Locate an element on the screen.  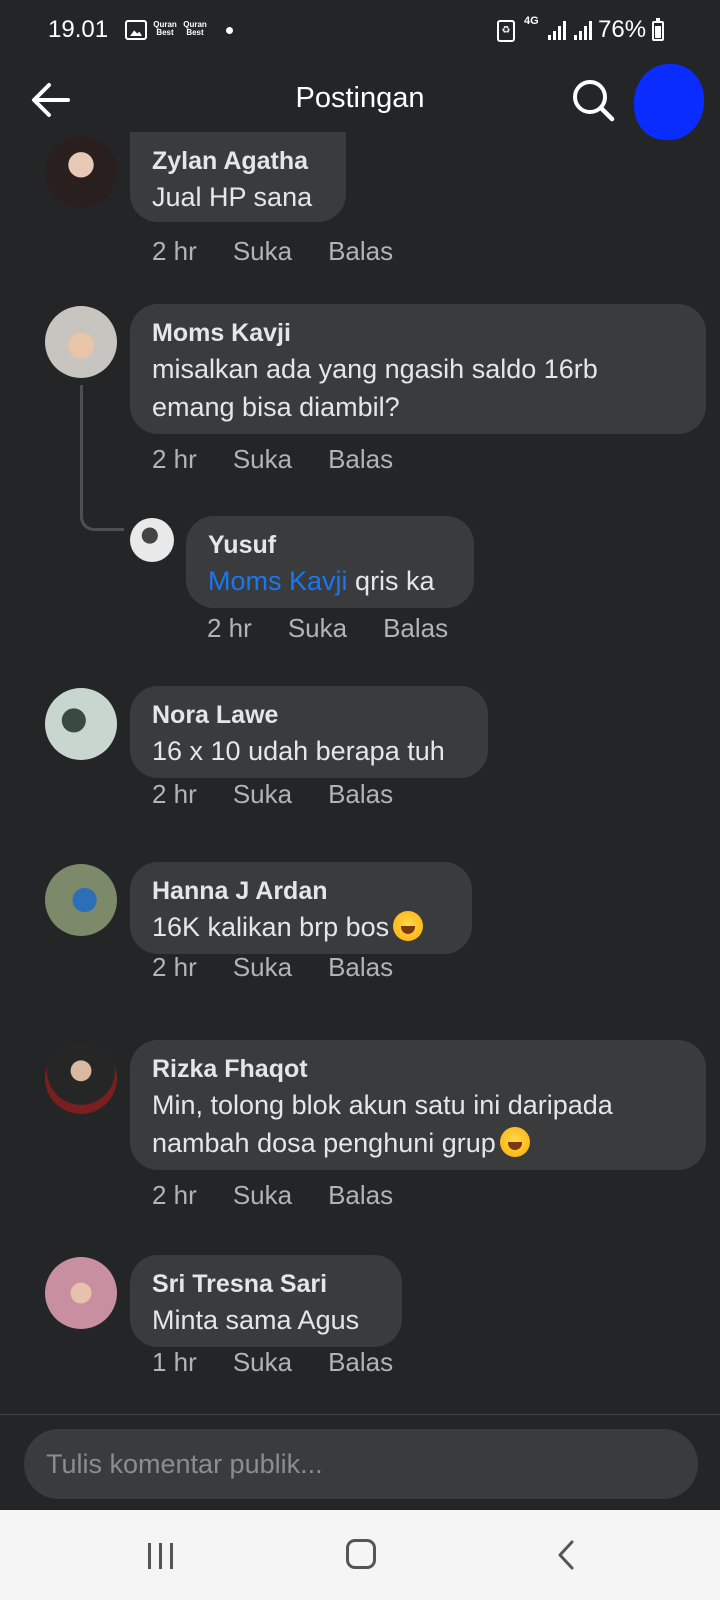
comment-input is located at coordinates (361, 1464).